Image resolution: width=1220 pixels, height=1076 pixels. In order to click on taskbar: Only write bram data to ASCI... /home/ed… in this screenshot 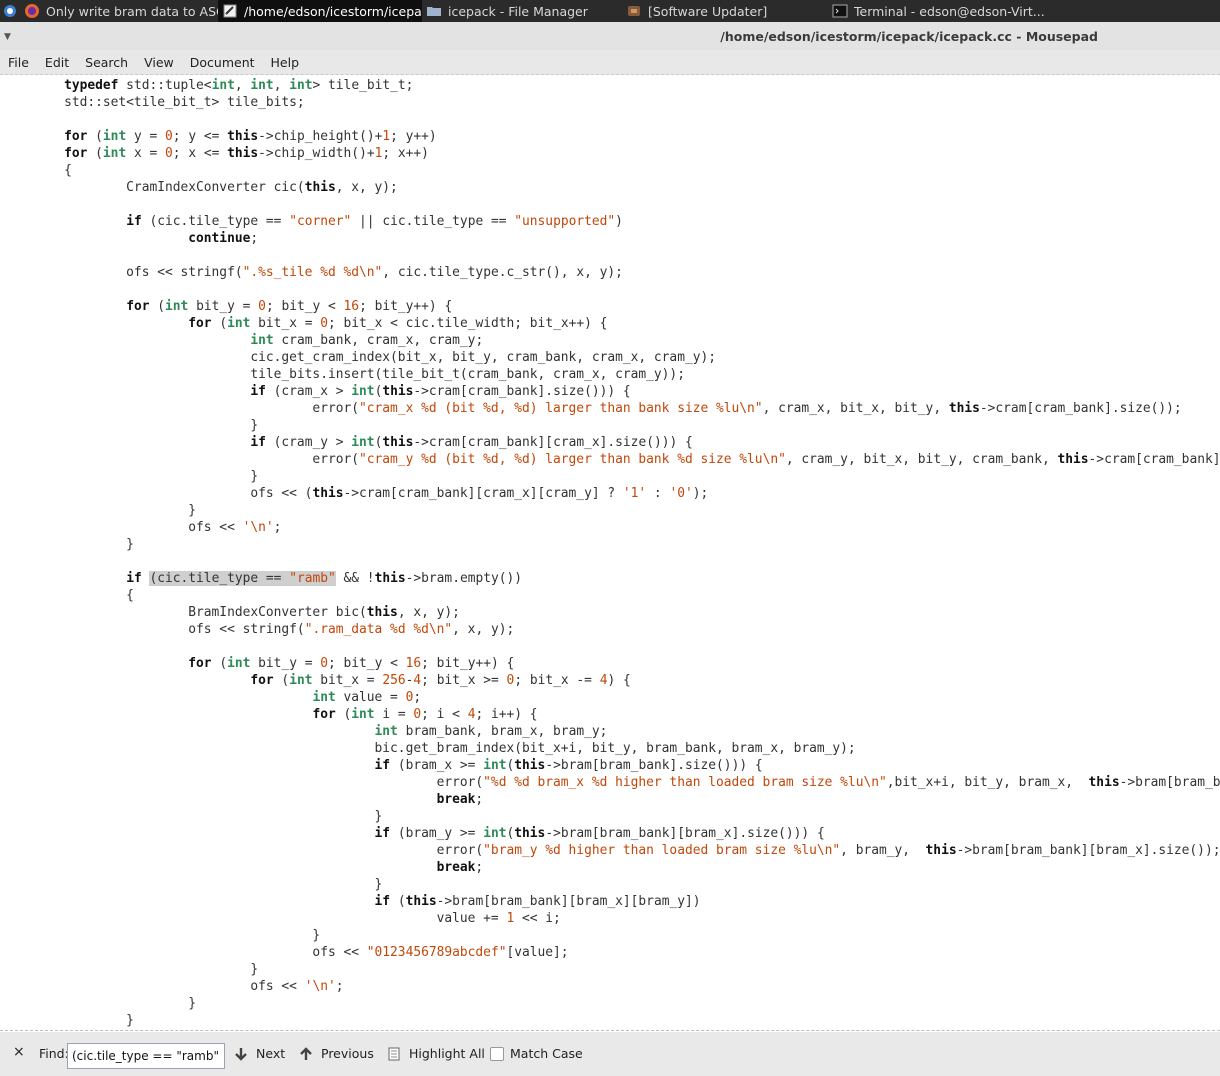, I will do `click(610, 11)`.